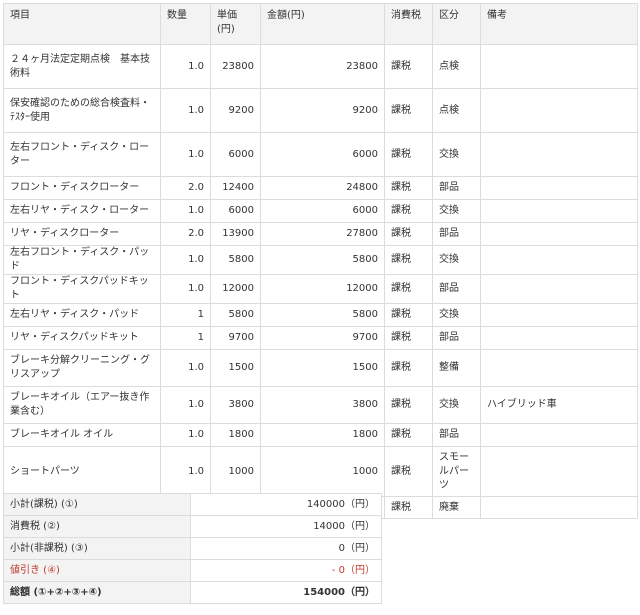 This screenshot has height=615, width=640. What do you see at coordinates (235, 260) in the screenshot?
I see `row-unit-price: 5800` at bounding box center [235, 260].